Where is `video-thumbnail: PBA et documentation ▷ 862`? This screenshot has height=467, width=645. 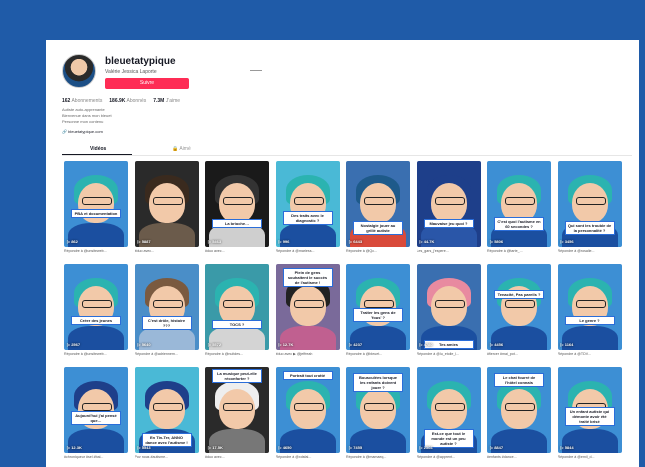
video-thumbnail: PBA et documentation ▷ 862 is located at coordinates (96, 204).